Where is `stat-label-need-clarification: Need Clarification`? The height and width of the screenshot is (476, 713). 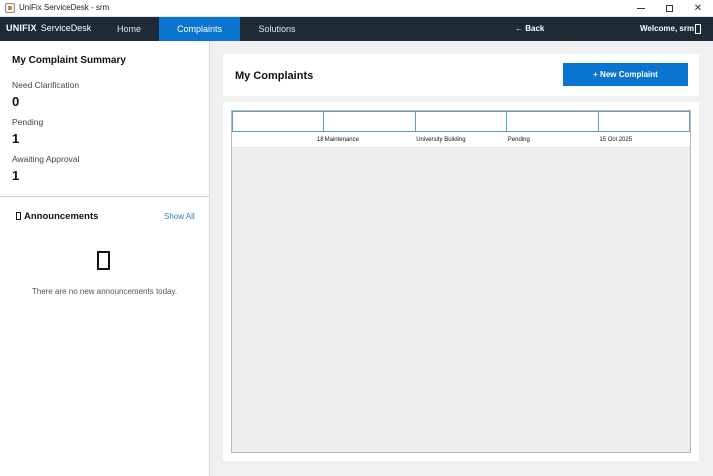 stat-label-need-clarification: Need Clarification is located at coordinates (46, 85).